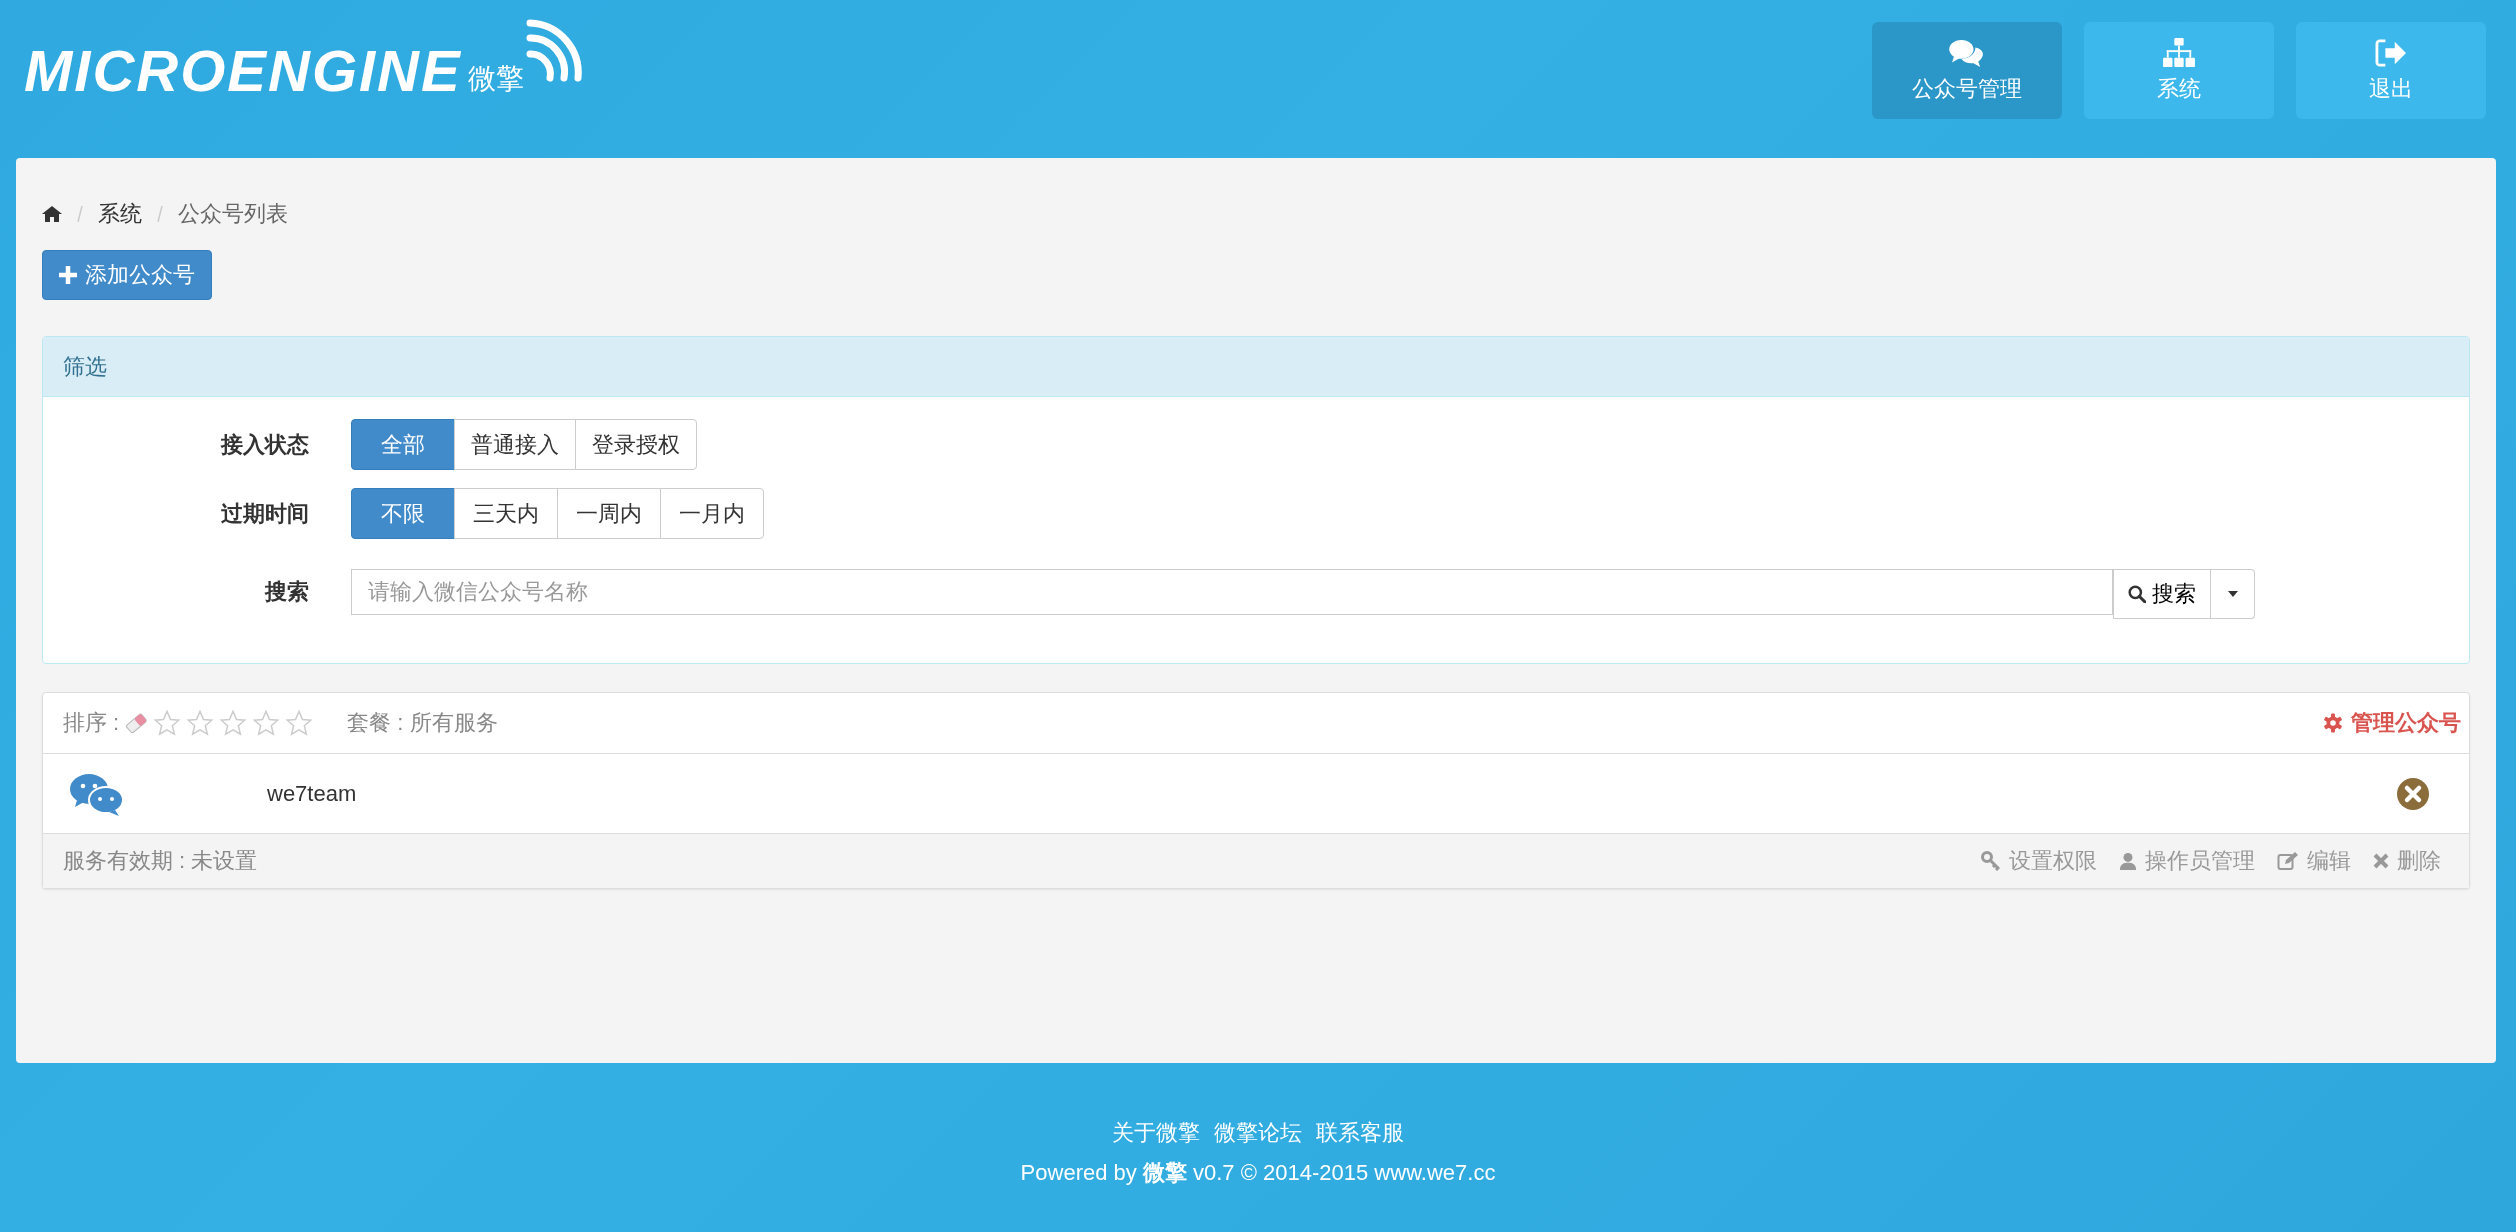 Image resolution: width=2516 pixels, height=1232 pixels. I want to click on copyright-text: Powered by 微擎 v0.7 © 2014-2015 www.we7.cc, so click(1258, 1172).